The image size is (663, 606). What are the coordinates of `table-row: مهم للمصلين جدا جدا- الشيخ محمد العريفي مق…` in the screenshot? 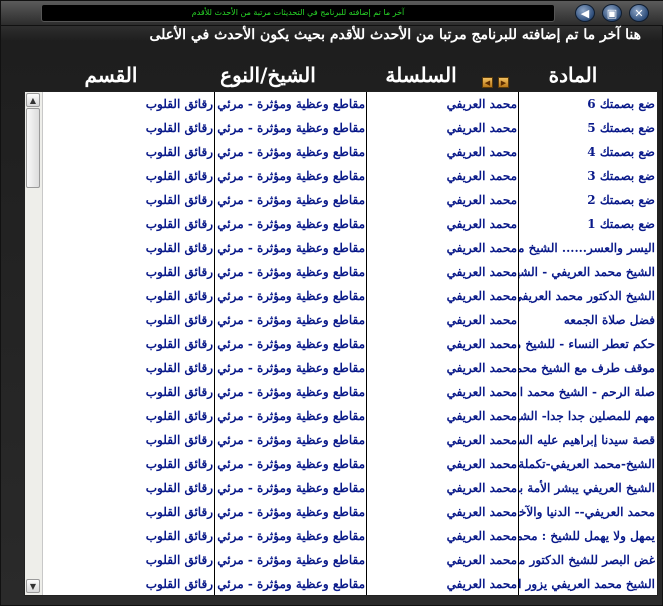 It's located at (350, 416).